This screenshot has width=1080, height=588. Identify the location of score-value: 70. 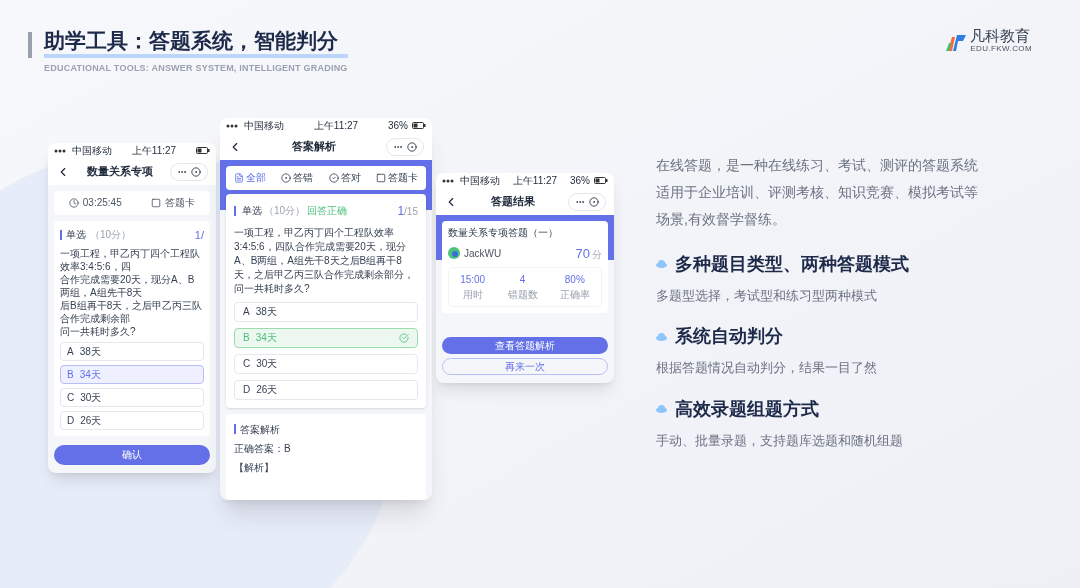
(582, 253).